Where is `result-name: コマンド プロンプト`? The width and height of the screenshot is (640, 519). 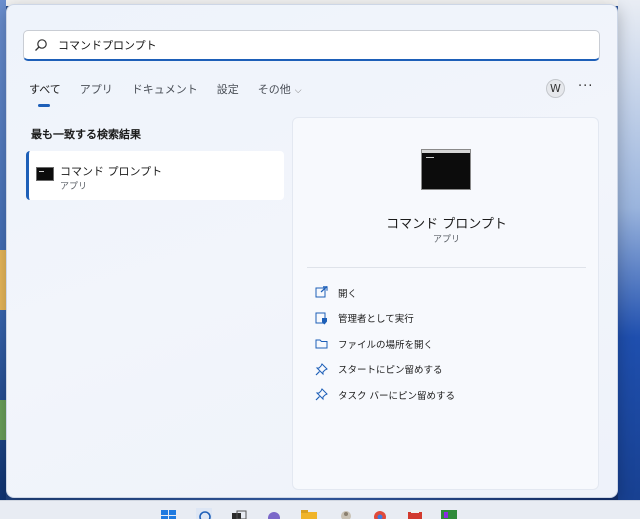 result-name: コマンド プロンプト is located at coordinates (111, 171).